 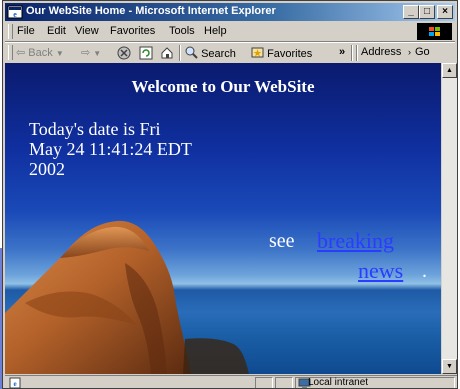 I want to click on page-icon: e, so click(x=15, y=382).